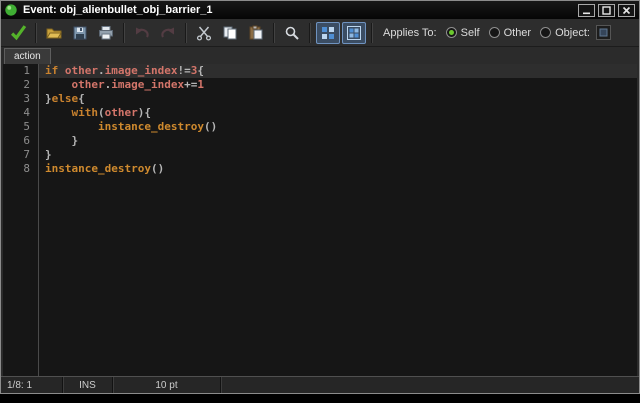 This screenshot has height=403, width=640. What do you see at coordinates (26, 154) in the screenshot?
I see `line-number: 7` at bounding box center [26, 154].